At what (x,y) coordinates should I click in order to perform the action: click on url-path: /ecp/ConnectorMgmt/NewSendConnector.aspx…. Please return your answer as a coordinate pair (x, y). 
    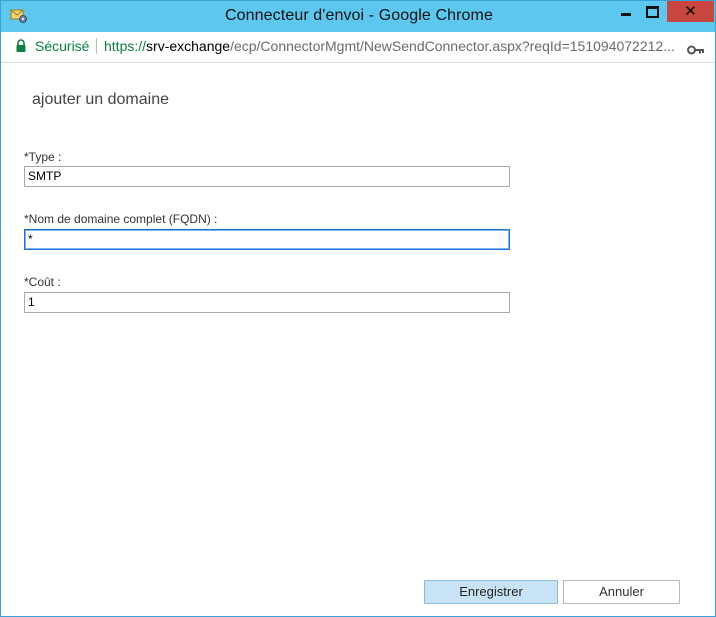
    Looking at the image, I should click on (452, 46).